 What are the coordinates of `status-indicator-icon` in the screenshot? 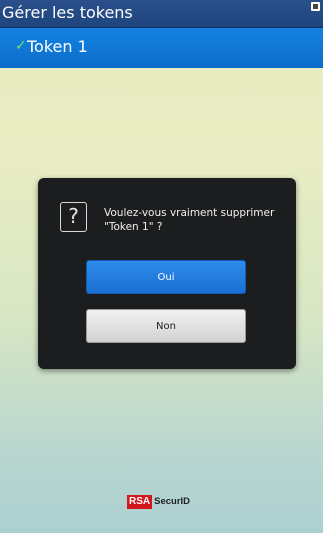 It's located at (315, 6).